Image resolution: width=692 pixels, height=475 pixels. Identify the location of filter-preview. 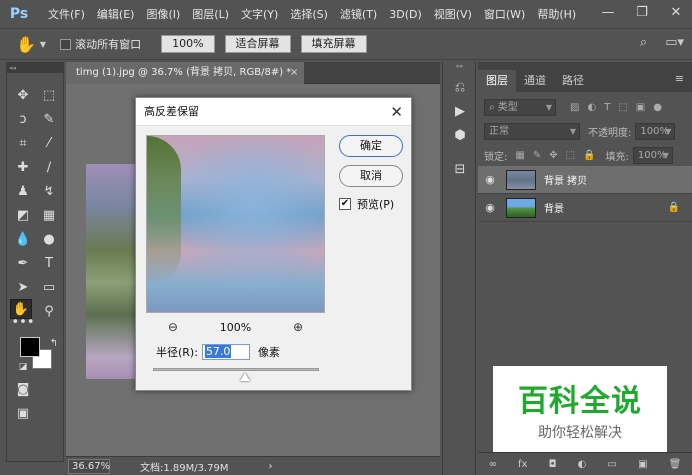
(235, 224).